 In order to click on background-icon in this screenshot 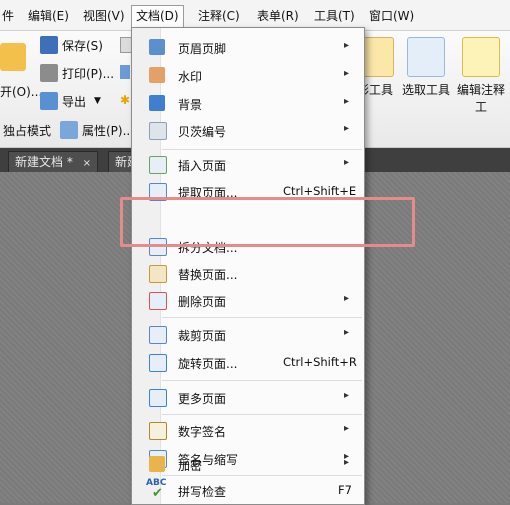, I will do `click(157, 103)`.